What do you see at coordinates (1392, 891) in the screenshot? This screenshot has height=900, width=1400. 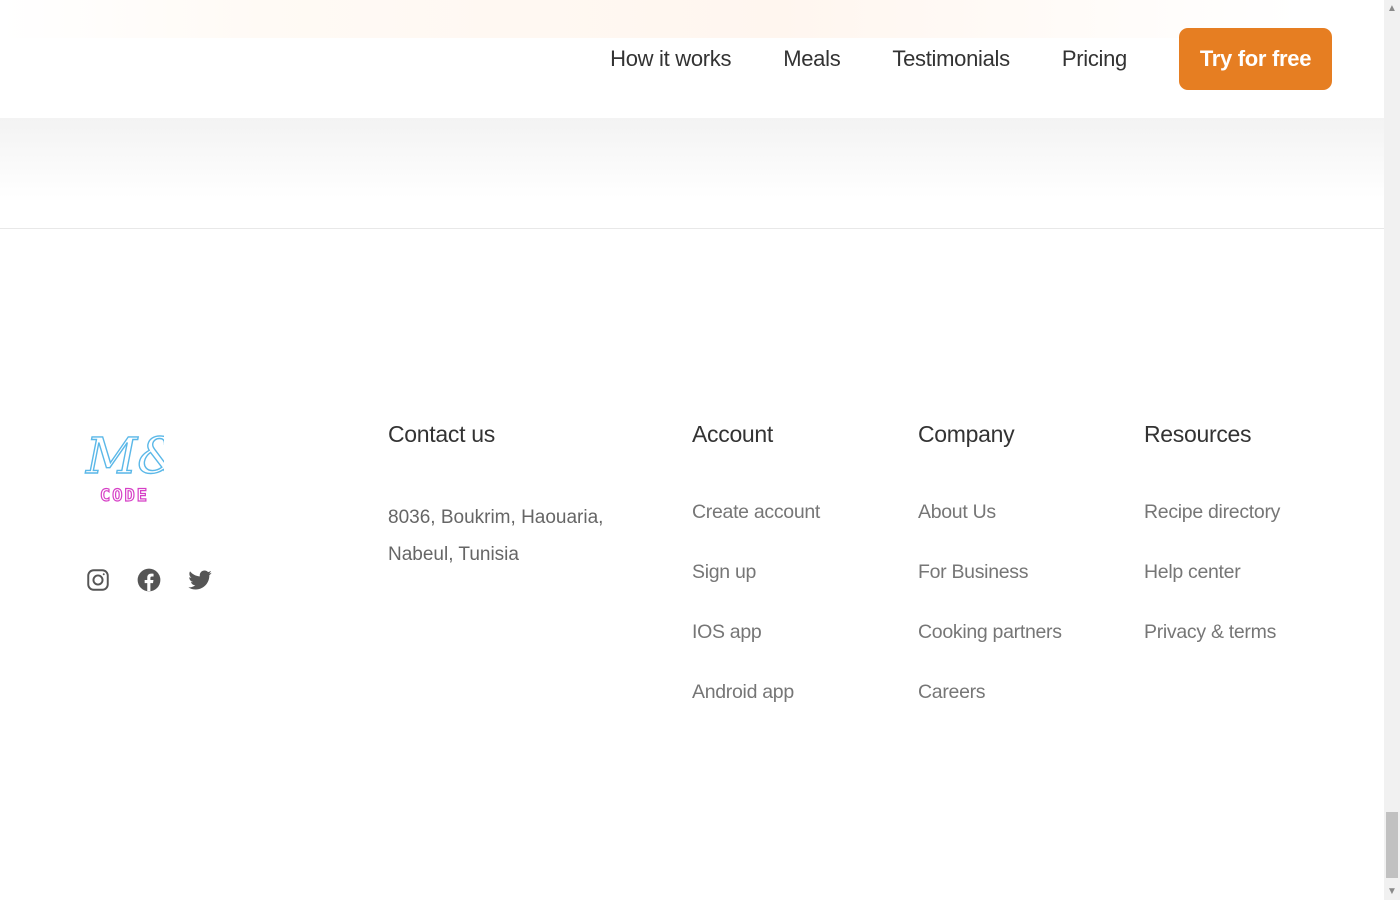 I see `scroll-down-arrow-icon: ▼` at bounding box center [1392, 891].